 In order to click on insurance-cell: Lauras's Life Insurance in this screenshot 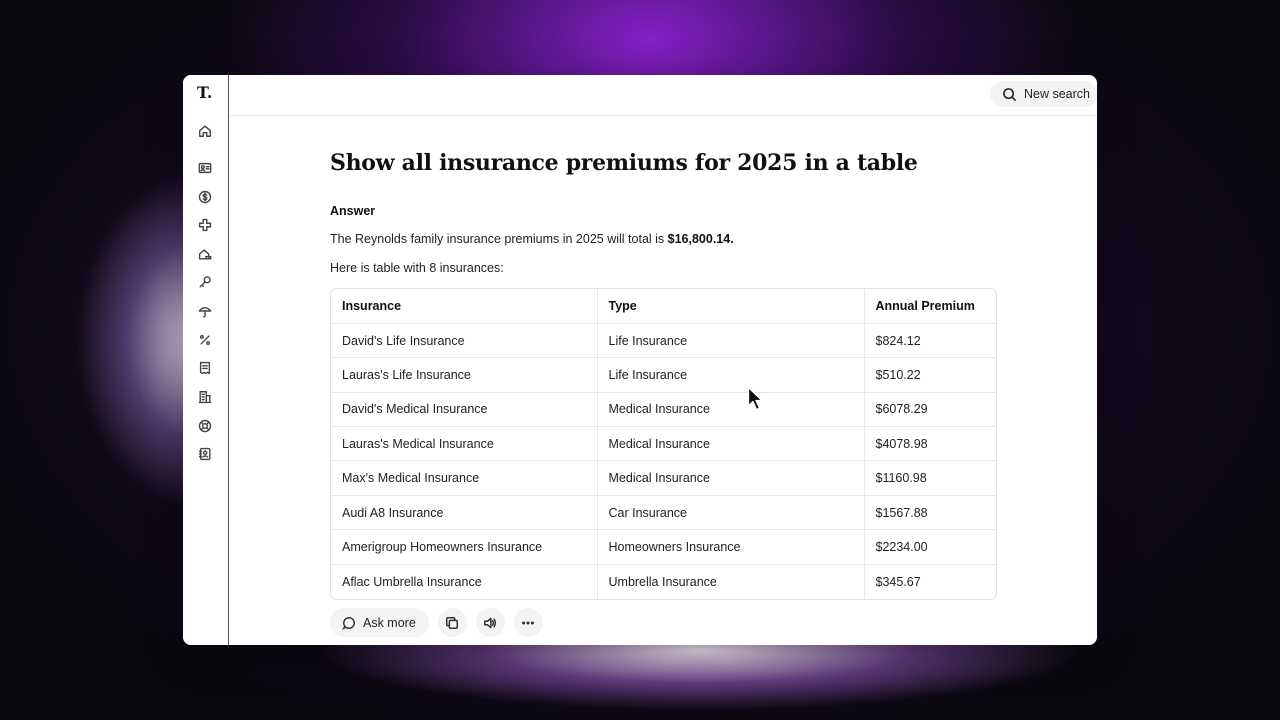, I will do `click(464, 375)`.